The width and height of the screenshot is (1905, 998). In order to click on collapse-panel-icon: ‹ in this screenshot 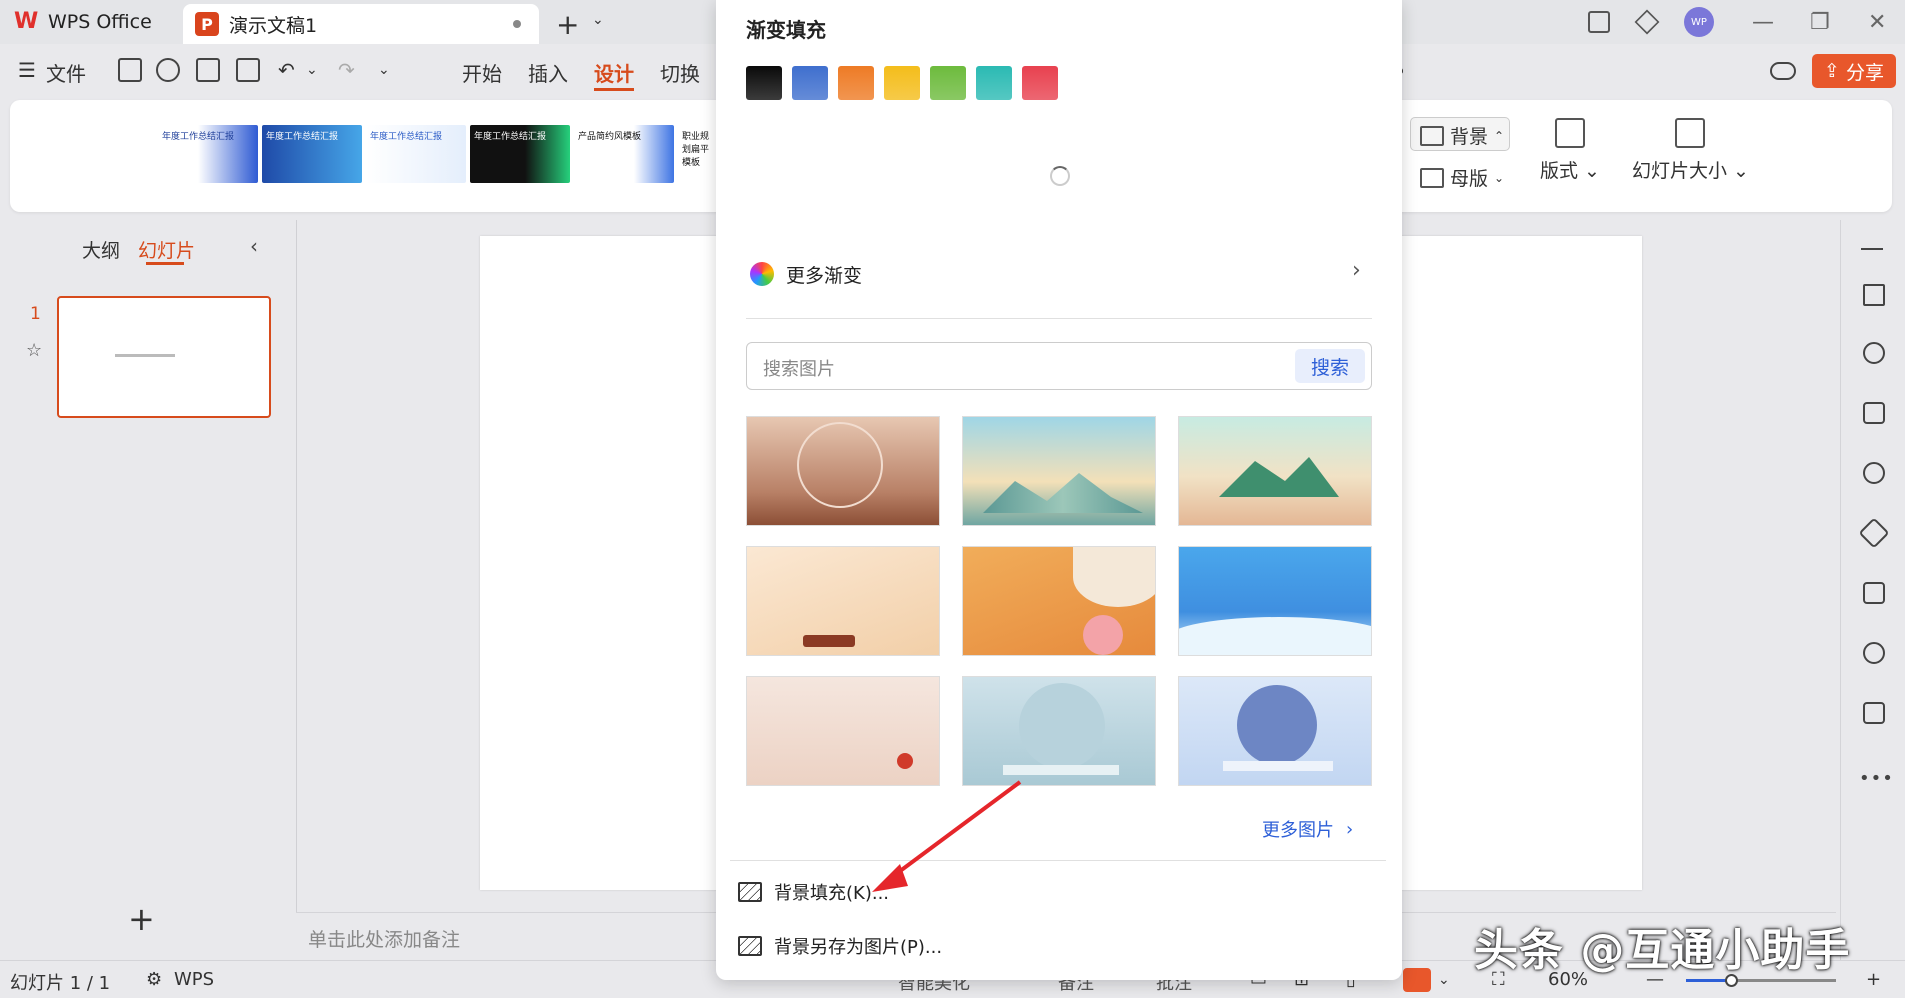, I will do `click(254, 246)`.